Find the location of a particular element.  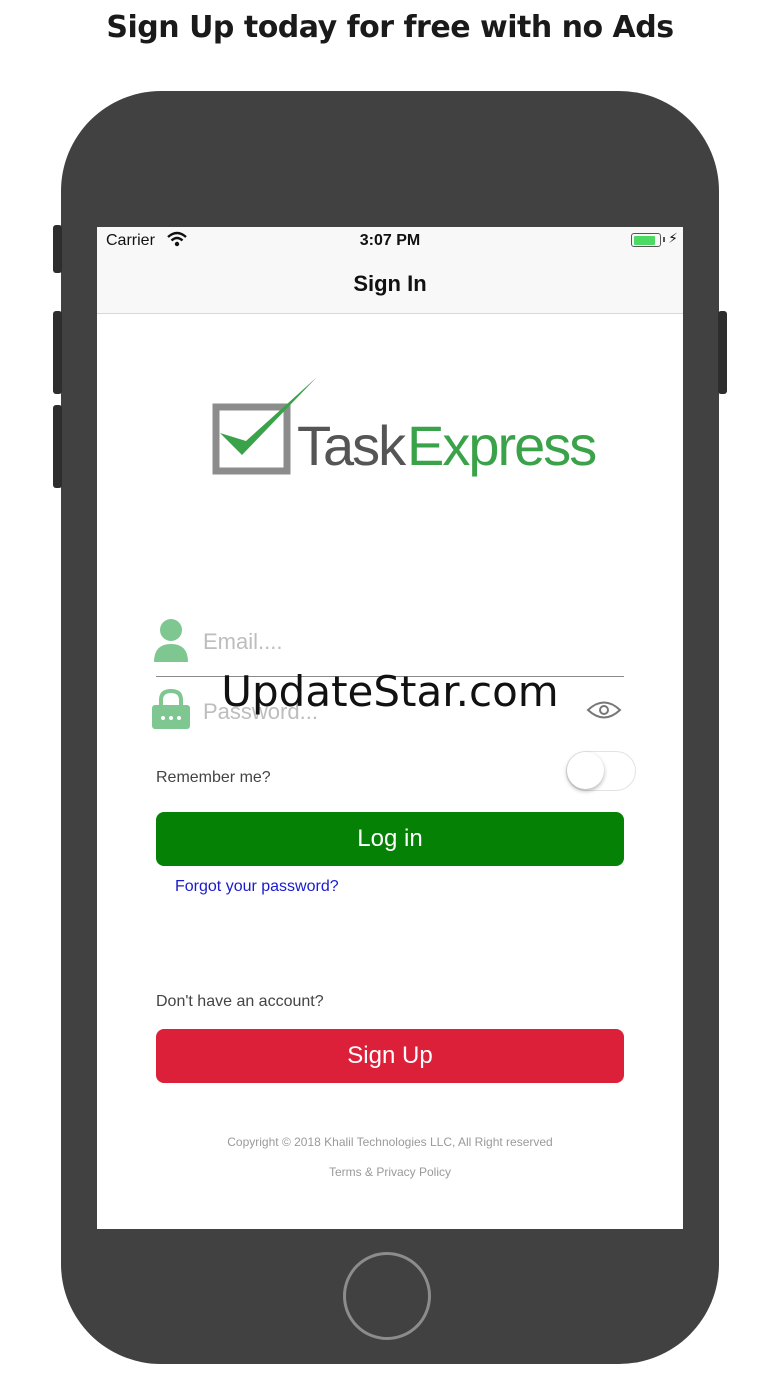

remember-me-toggle is located at coordinates (601, 771).